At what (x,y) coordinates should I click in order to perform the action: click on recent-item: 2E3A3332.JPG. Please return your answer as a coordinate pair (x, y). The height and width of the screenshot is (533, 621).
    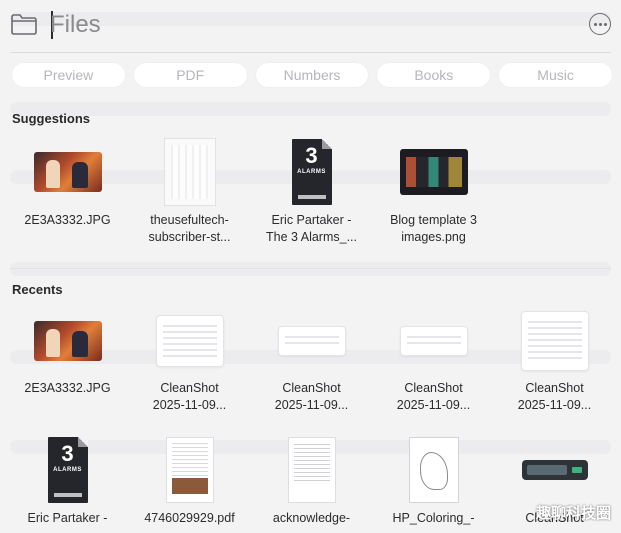
    Looking at the image, I should click on (67, 352).